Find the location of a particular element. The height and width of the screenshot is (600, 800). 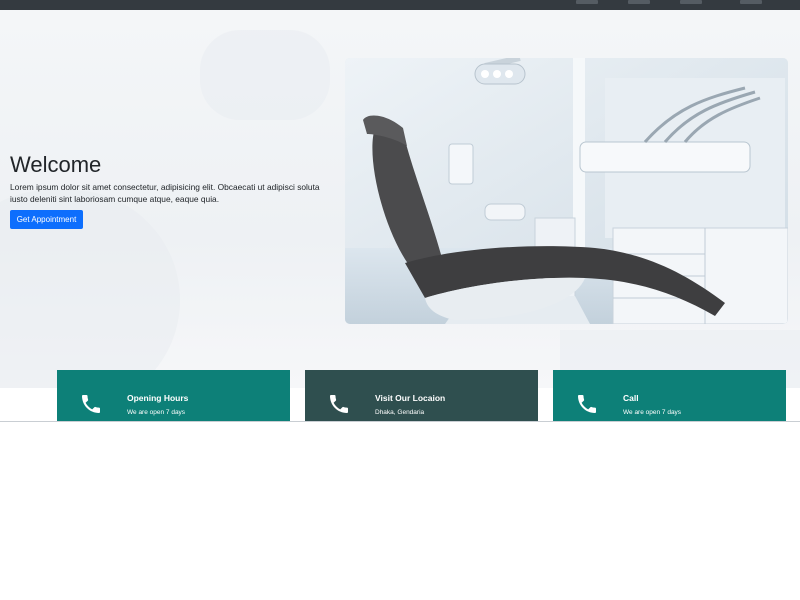

section-divider is located at coordinates (400, 421).